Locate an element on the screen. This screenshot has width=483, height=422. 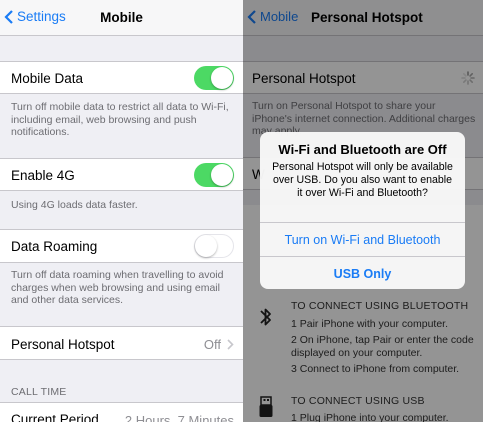
current-period-cell: Current Period 2 Hours, 7 Minutes is located at coordinates (121, 412).